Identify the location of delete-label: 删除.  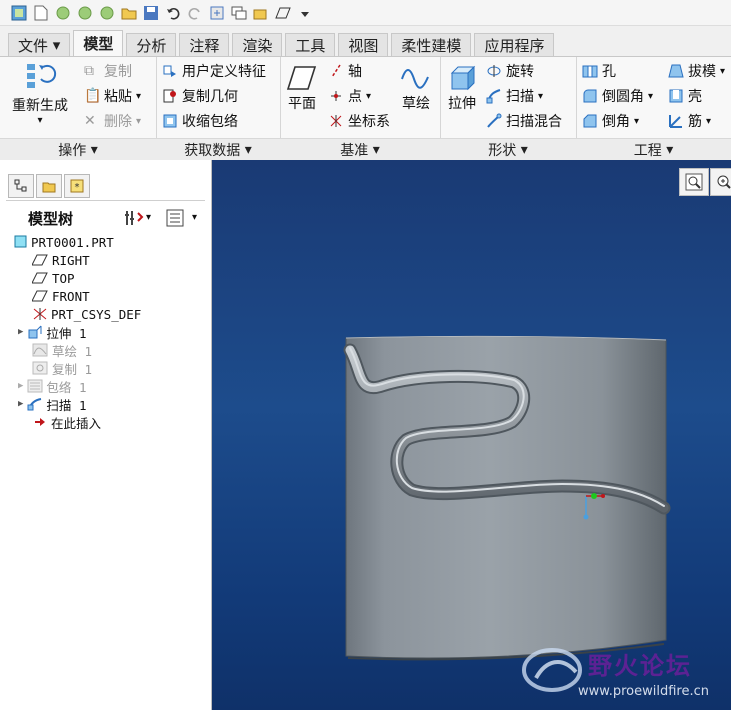
(118, 122).